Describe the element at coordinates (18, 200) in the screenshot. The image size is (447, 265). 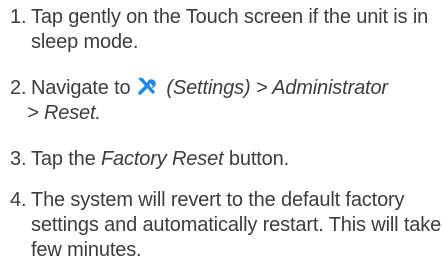
I see `step-4-number: 4.` at that location.